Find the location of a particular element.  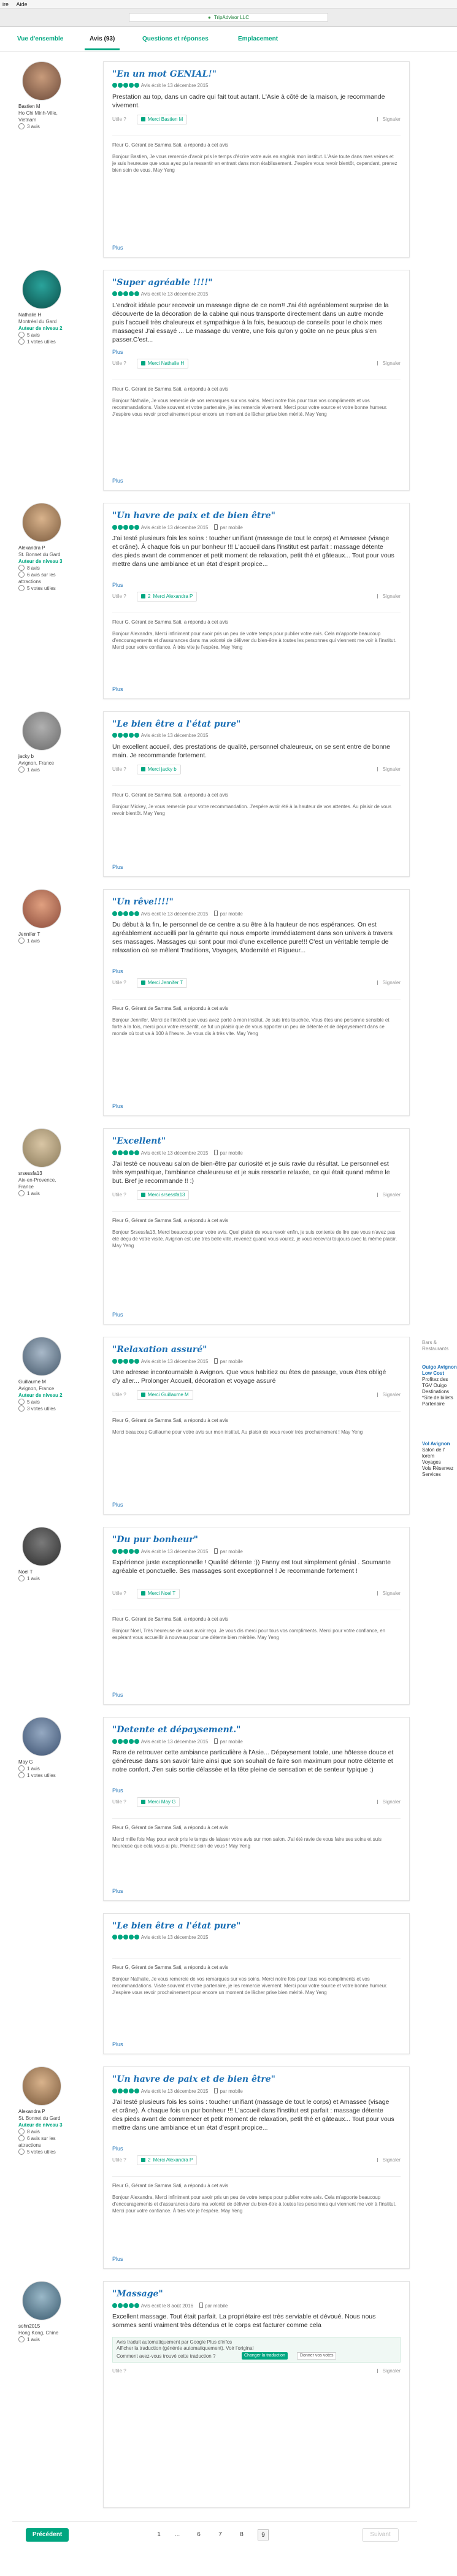

via-mobile-label: par mobile is located at coordinates (231, 1153).